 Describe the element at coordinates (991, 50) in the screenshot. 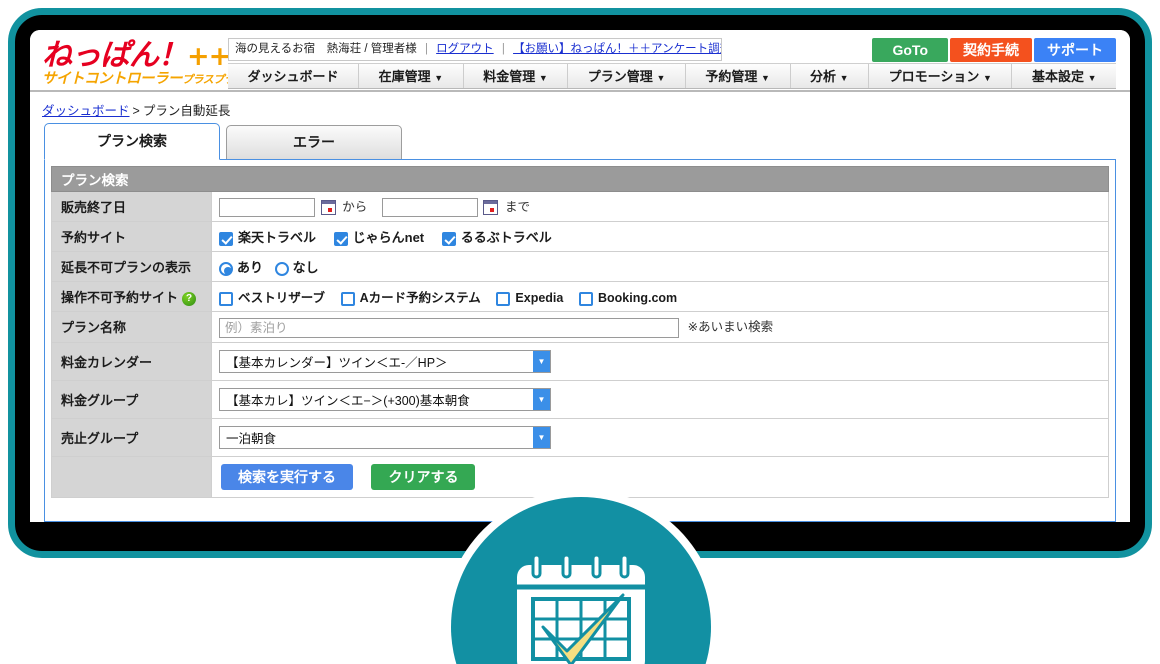

I see `contract-button: 契約手続` at that location.